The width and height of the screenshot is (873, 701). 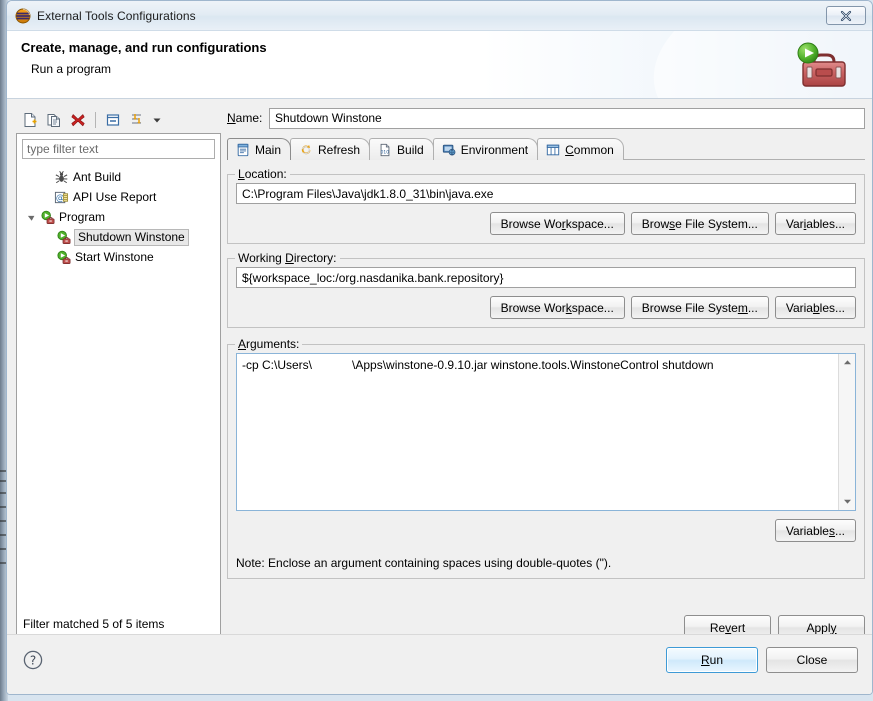 I want to click on tree-item-label: Shutdown Winstone, so click(x=131, y=237).